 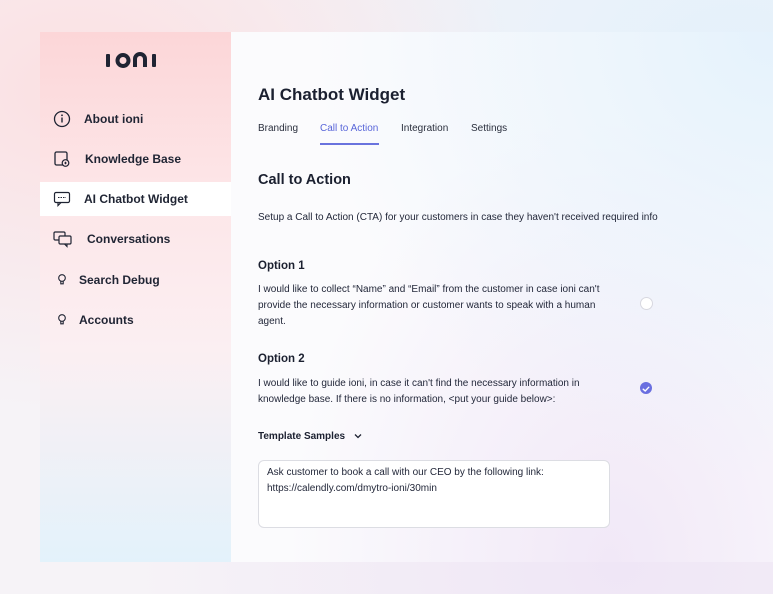 What do you see at coordinates (352, 488) in the screenshot?
I see `guide-text-line-2: https://calendly.com/dmytro-ioni/30min` at bounding box center [352, 488].